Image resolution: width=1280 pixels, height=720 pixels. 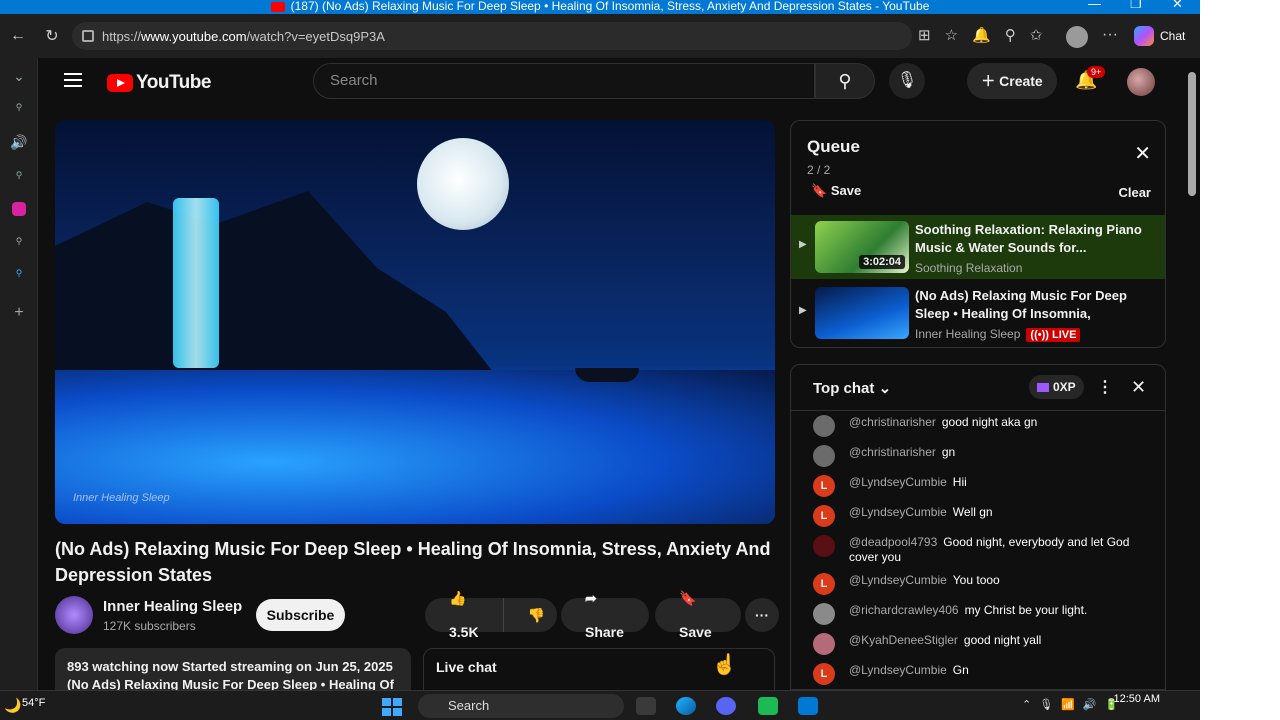 What do you see at coordinates (862, 313) in the screenshot?
I see `queue-thumbnail` at bounding box center [862, 313].